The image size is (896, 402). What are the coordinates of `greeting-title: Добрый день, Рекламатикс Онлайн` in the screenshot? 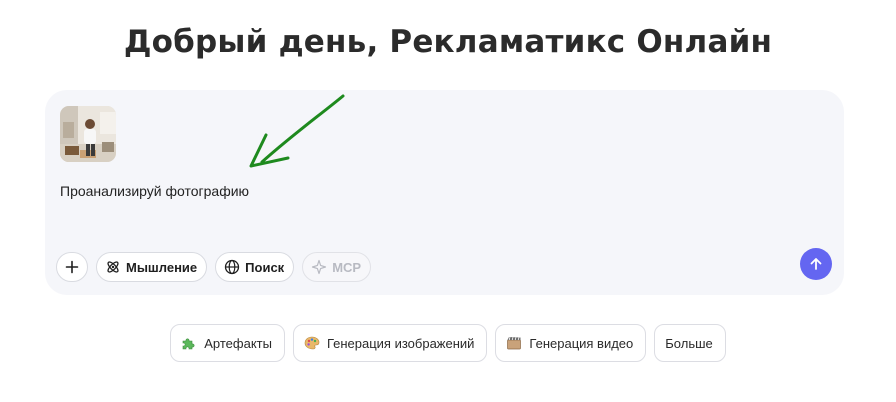 It's located at (448, 42).